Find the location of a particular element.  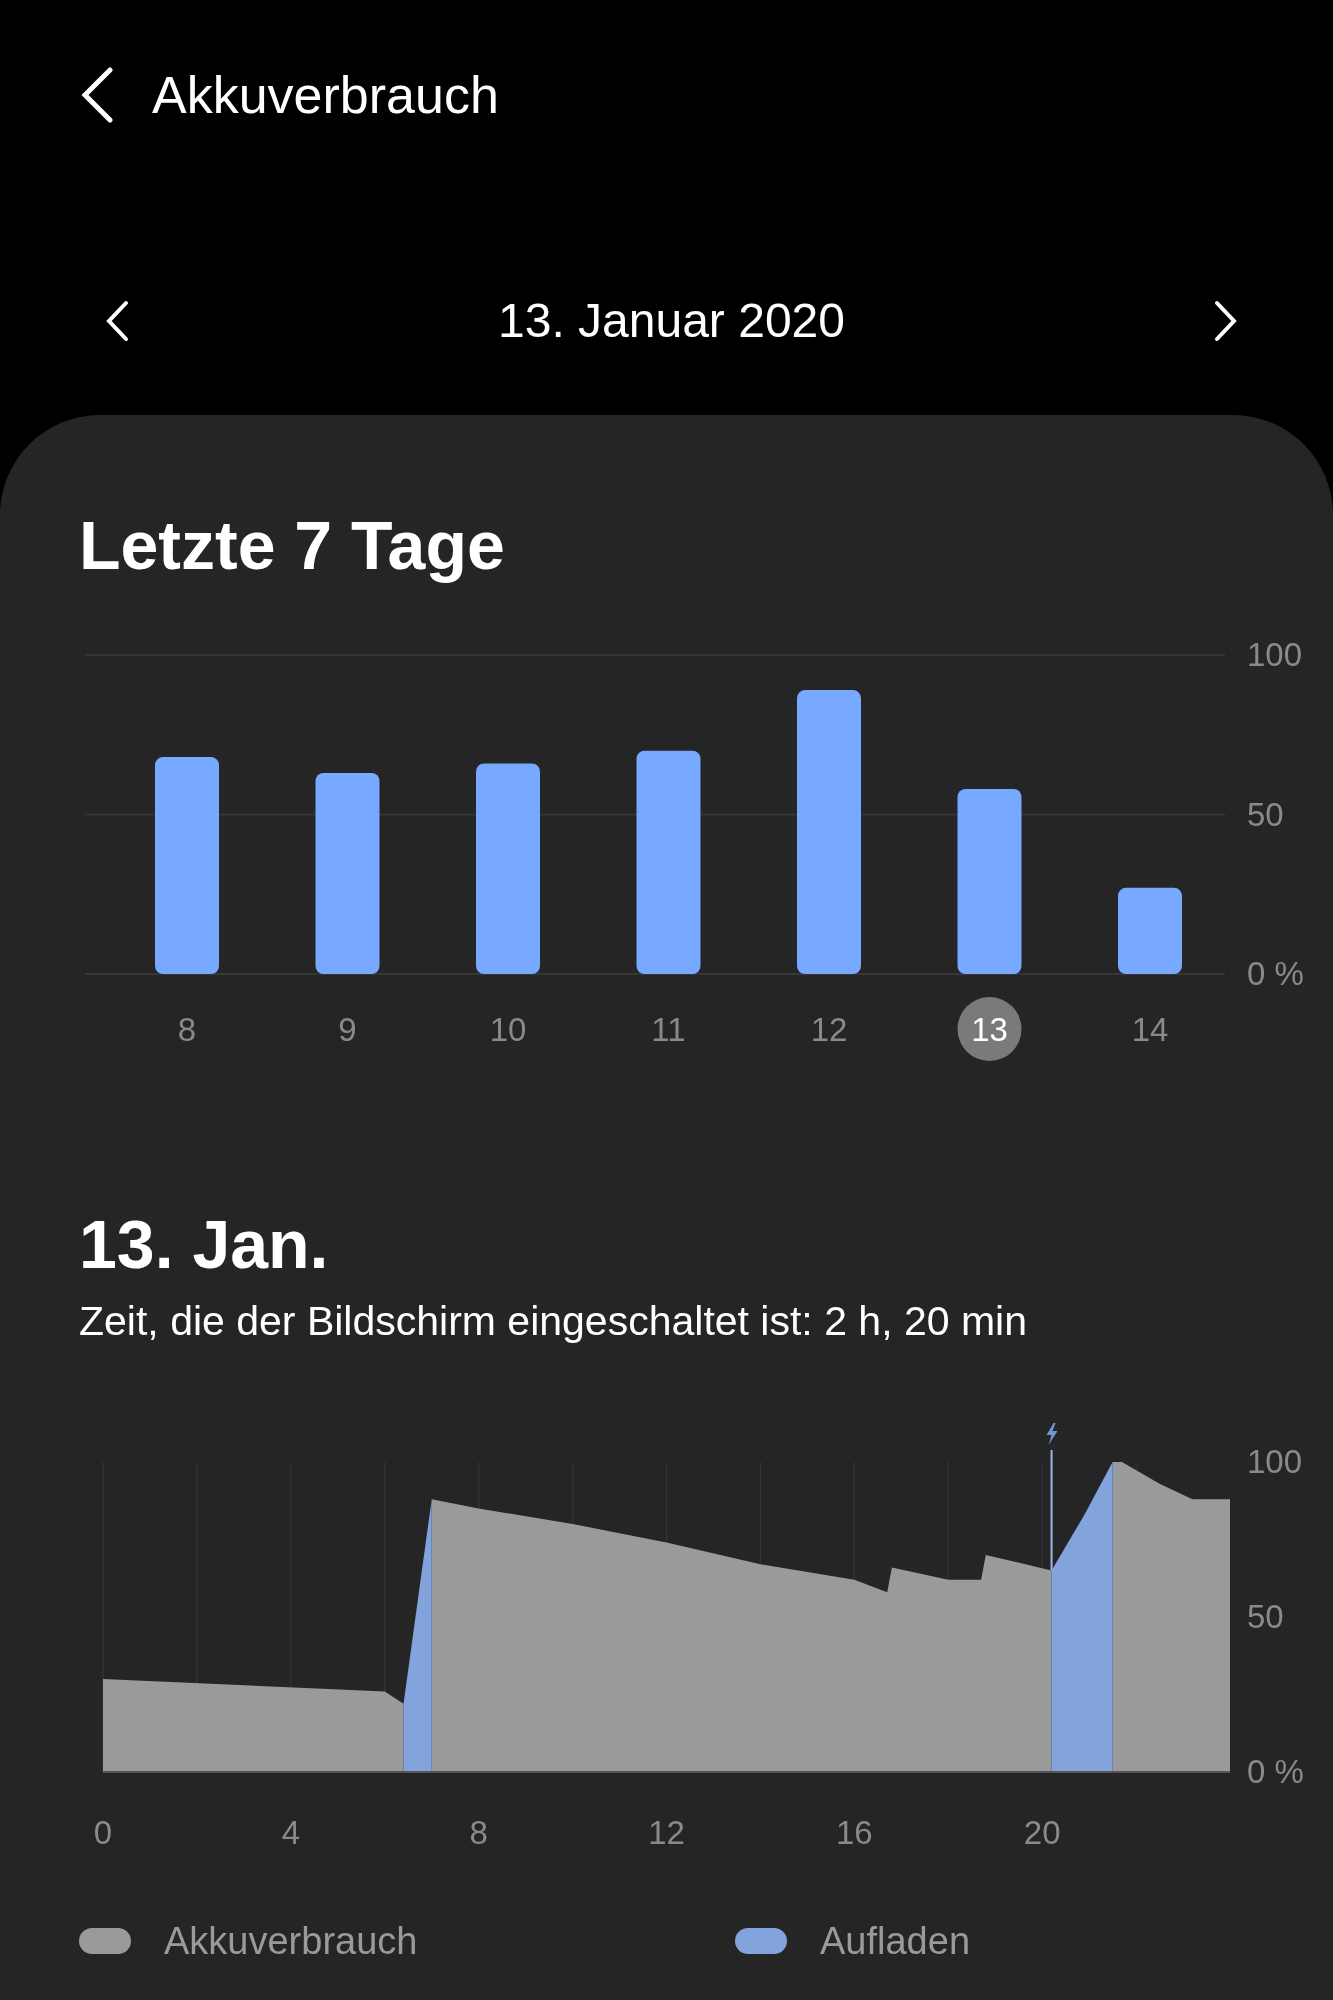

screen-title: Akkuverbrauch is located at coordinates (325, 95).